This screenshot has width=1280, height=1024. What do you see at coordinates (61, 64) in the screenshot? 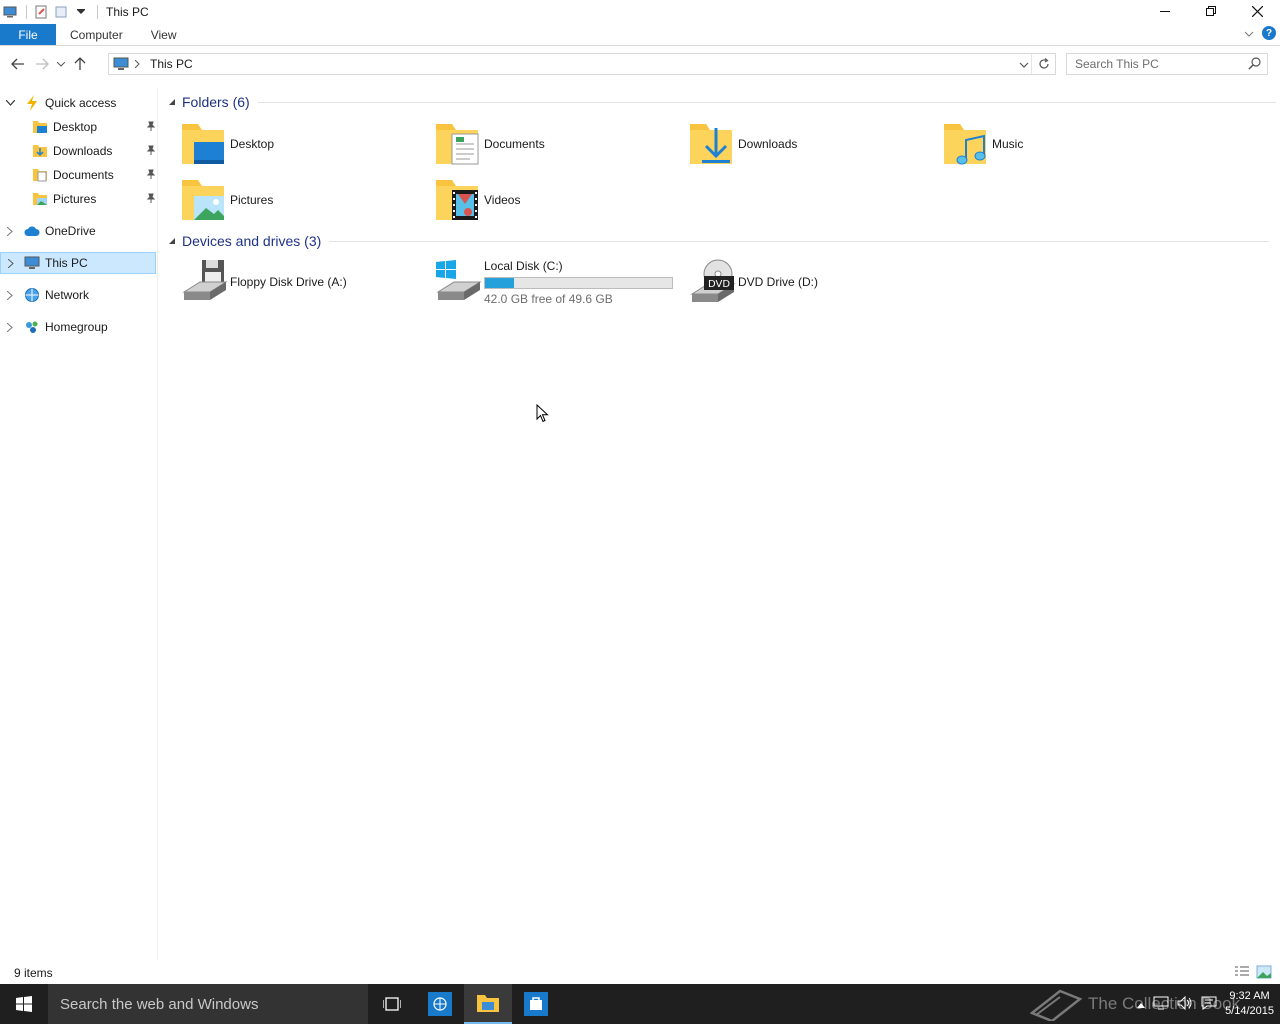
I see `recent-locations-button` at bounding box center [61, 64].